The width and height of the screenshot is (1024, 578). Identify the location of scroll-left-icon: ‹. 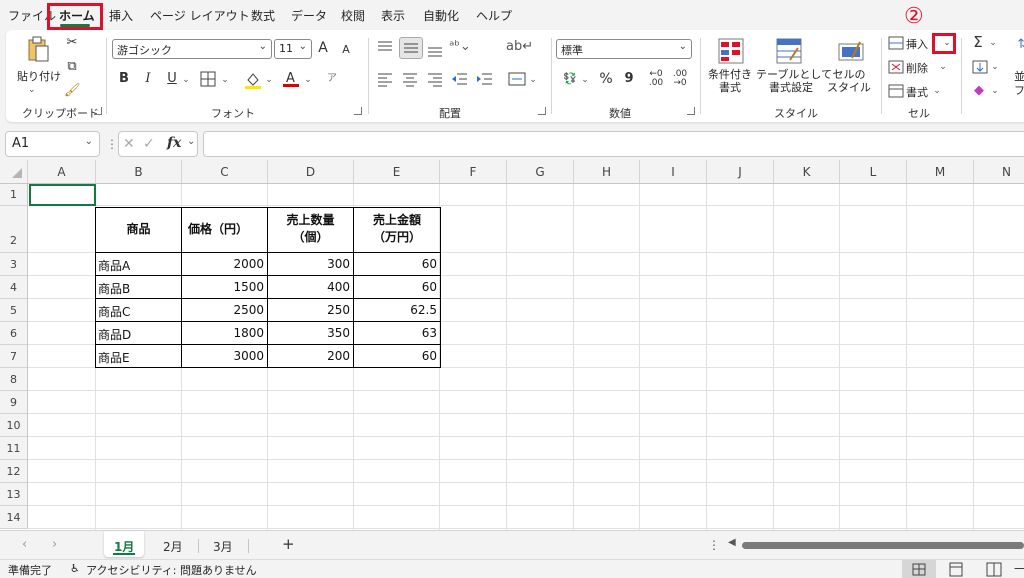
(24, 544).